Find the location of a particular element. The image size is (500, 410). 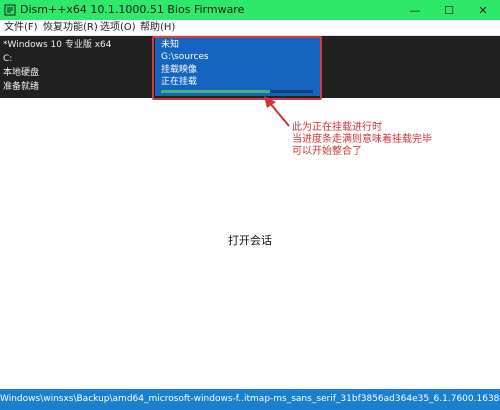

image-operation: 挂载映像 is located at coordinates (179, 70).